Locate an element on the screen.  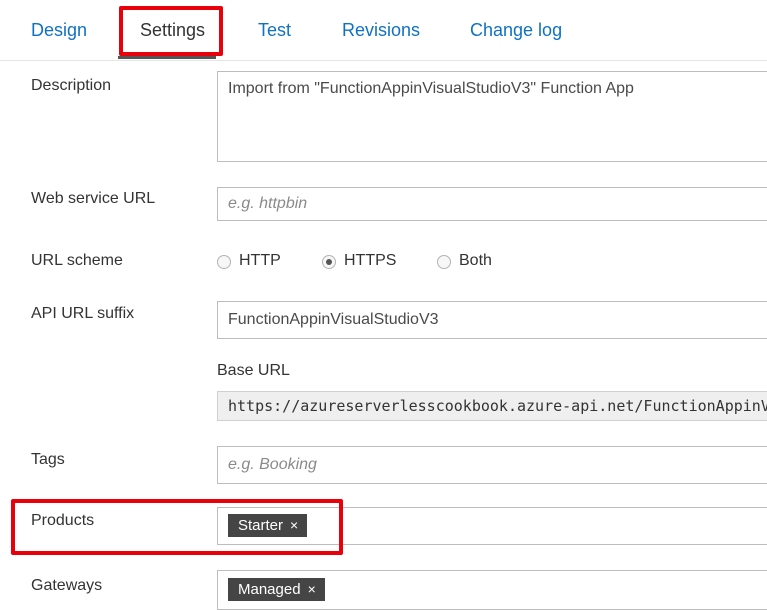
product-chip-starter: Starter × is located at coordinates (268, 525).